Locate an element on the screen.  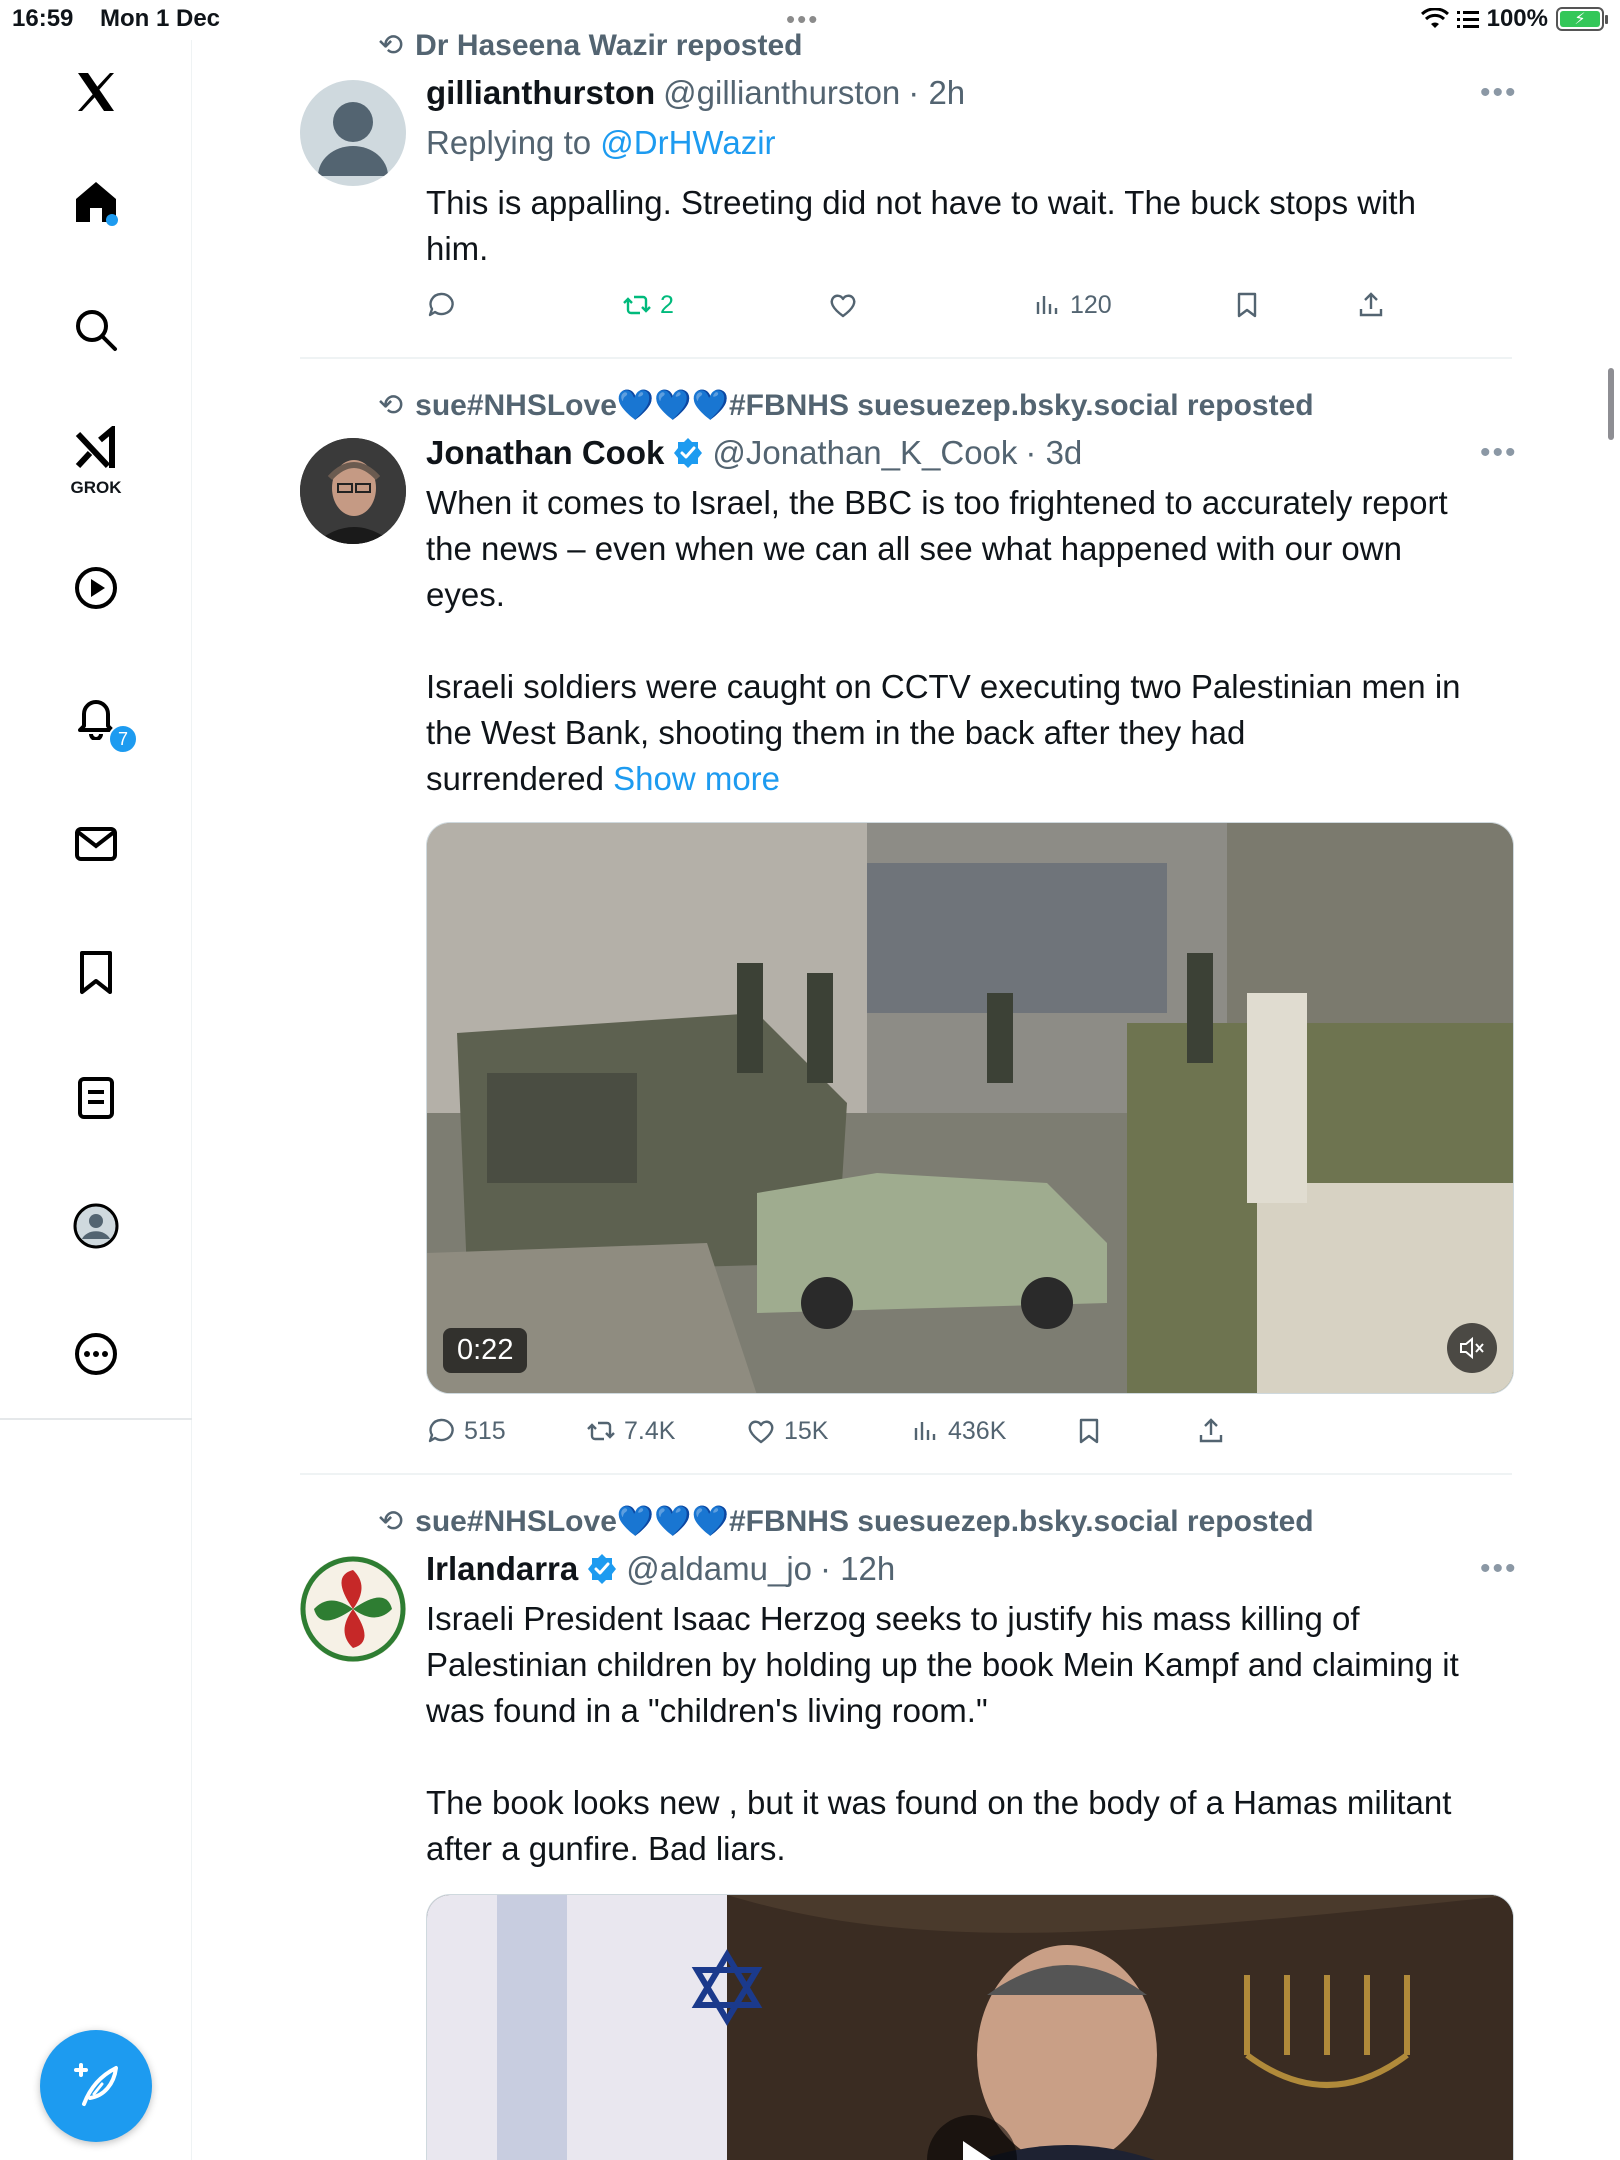
user-handle: @Jonathan_K_Cook is located at coordinates (864, 453).